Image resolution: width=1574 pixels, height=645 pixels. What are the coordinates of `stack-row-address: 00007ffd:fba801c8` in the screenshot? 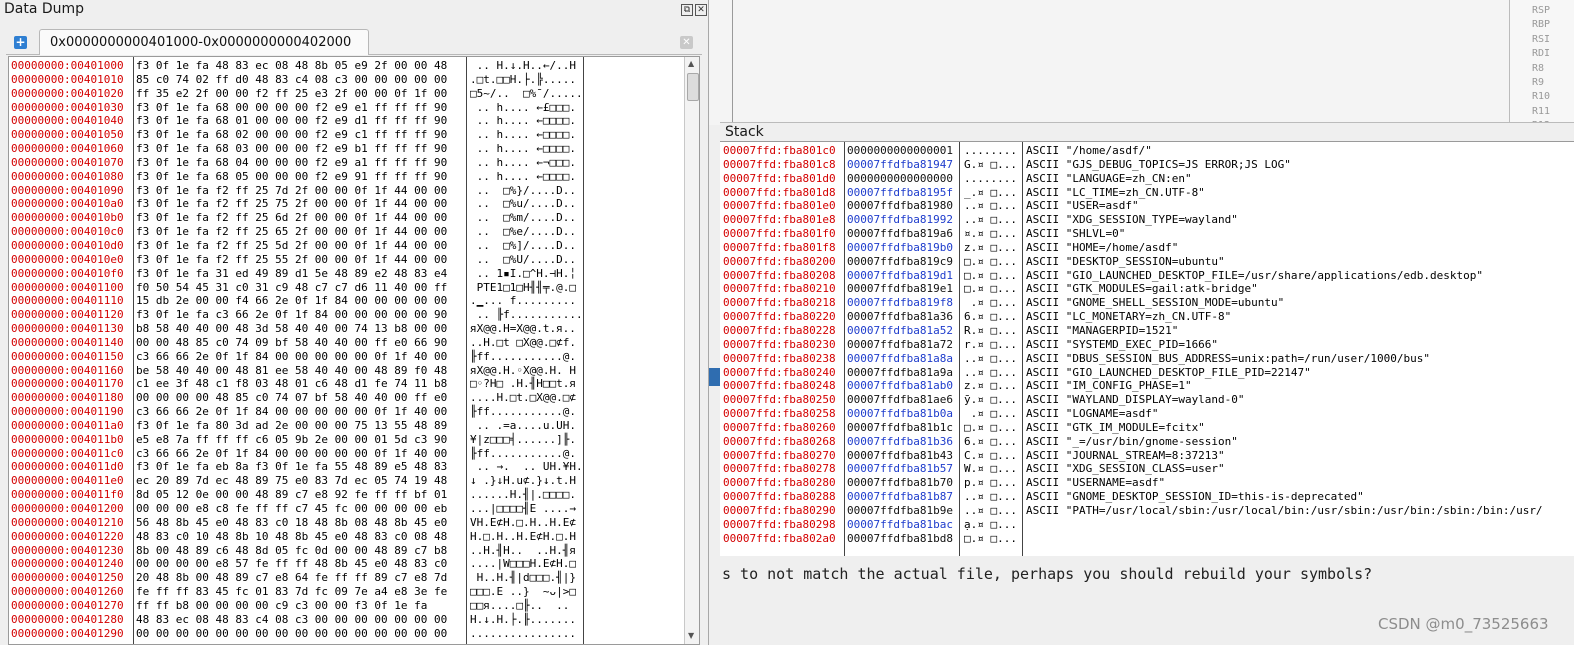 It's located at (779, 165).